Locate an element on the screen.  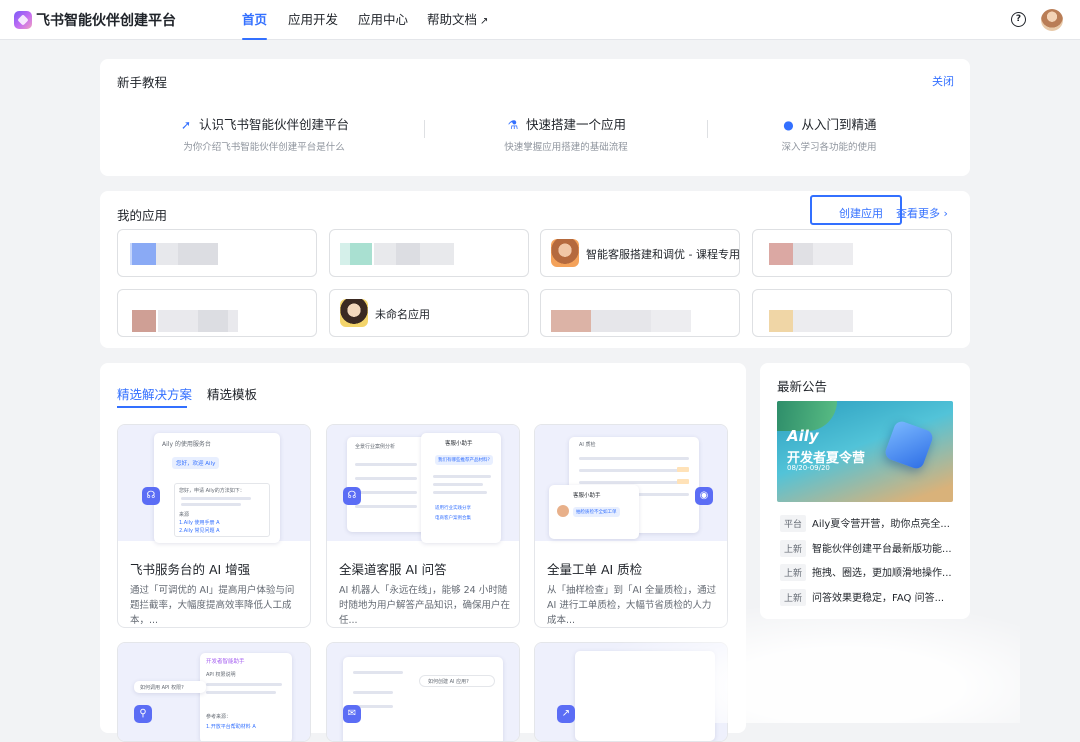
mock-subtitle: API 权限说明 is located at coordinates (221, 675).